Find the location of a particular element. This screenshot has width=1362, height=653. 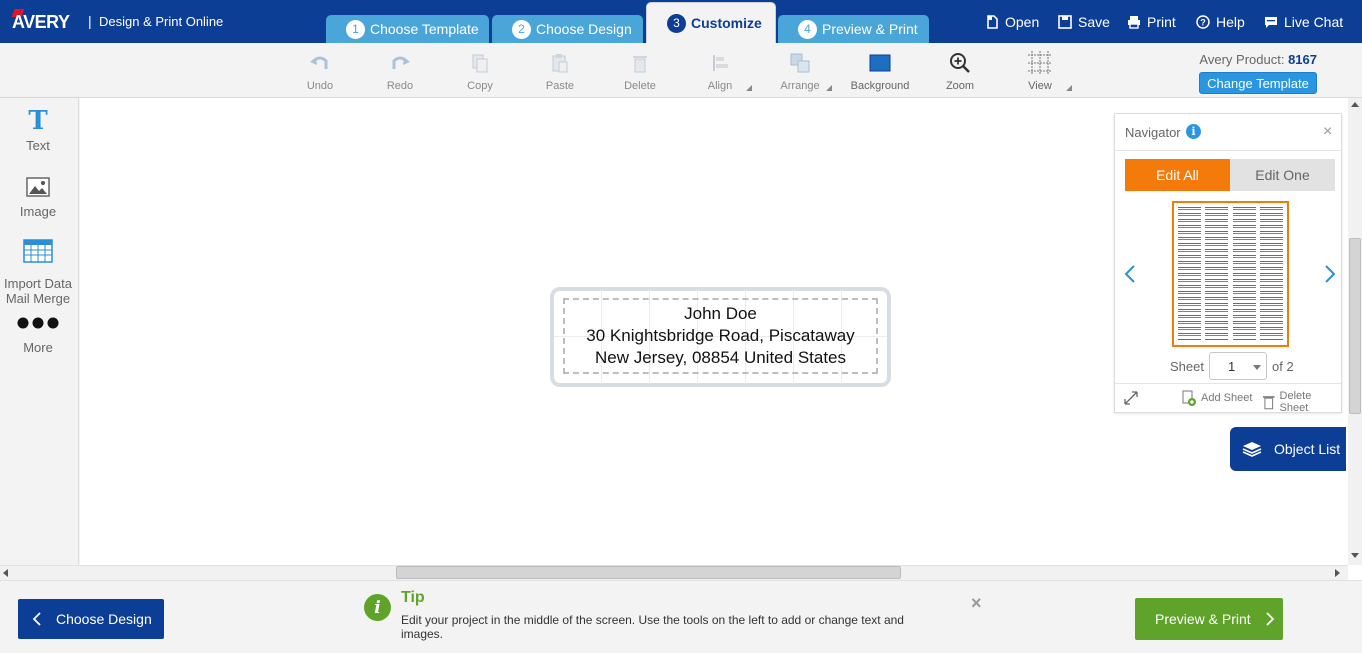

redo-button: Redo is located at coordinates (400, 73).